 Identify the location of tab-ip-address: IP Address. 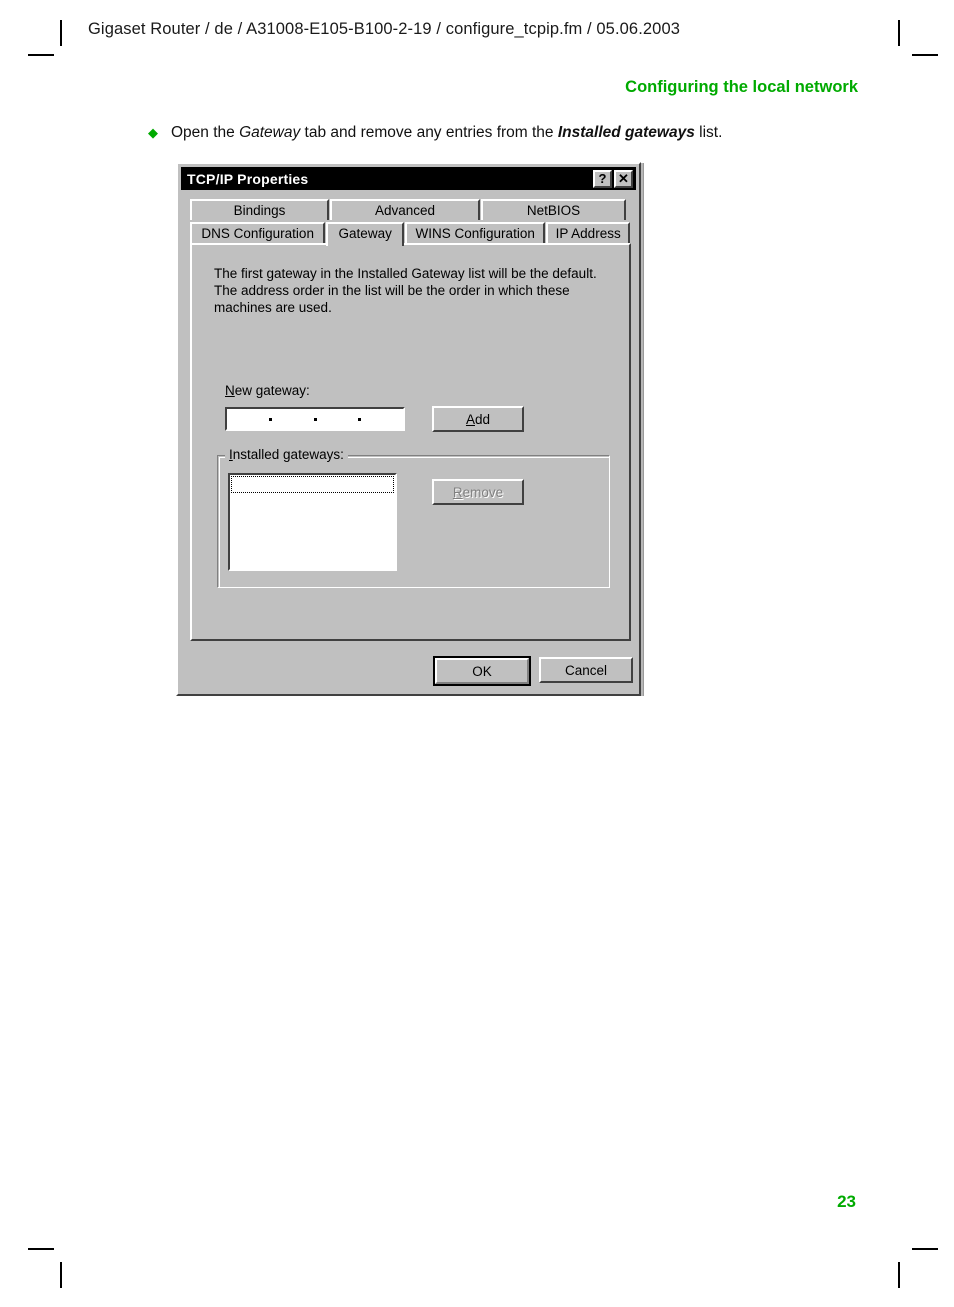
(588, 232).